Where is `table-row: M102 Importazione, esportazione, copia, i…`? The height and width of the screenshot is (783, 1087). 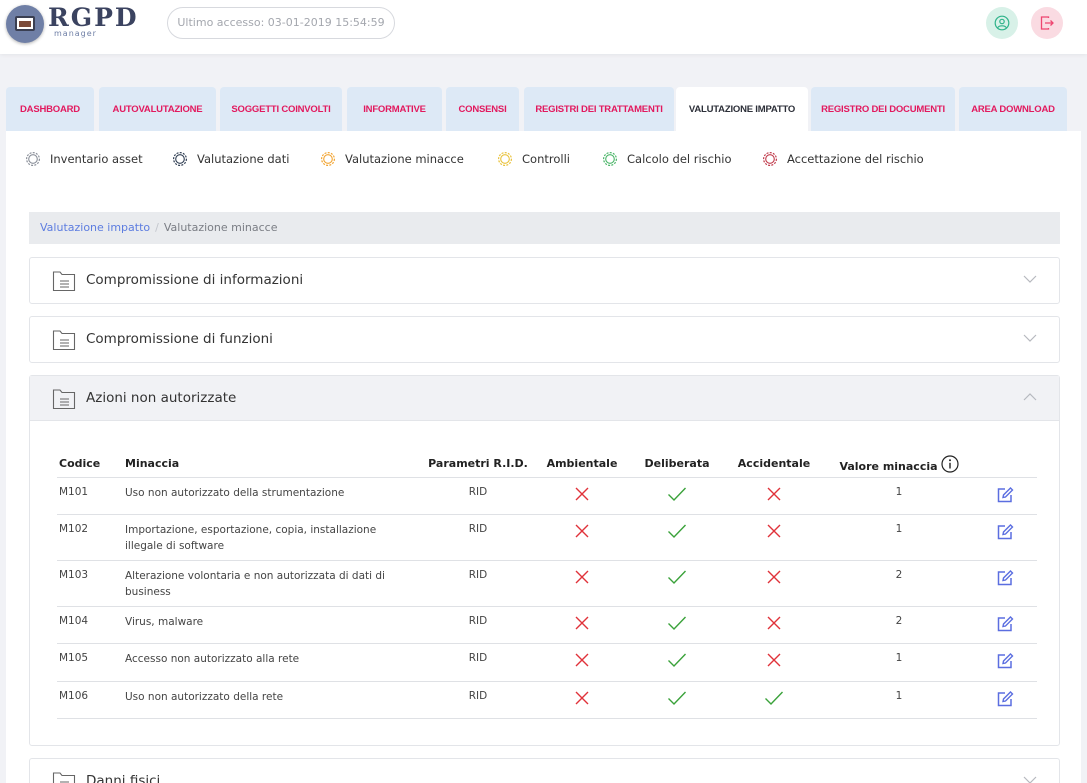
table-row: M102 Importazione, esportazione, copia, i… is located at coordinates (547, 537).